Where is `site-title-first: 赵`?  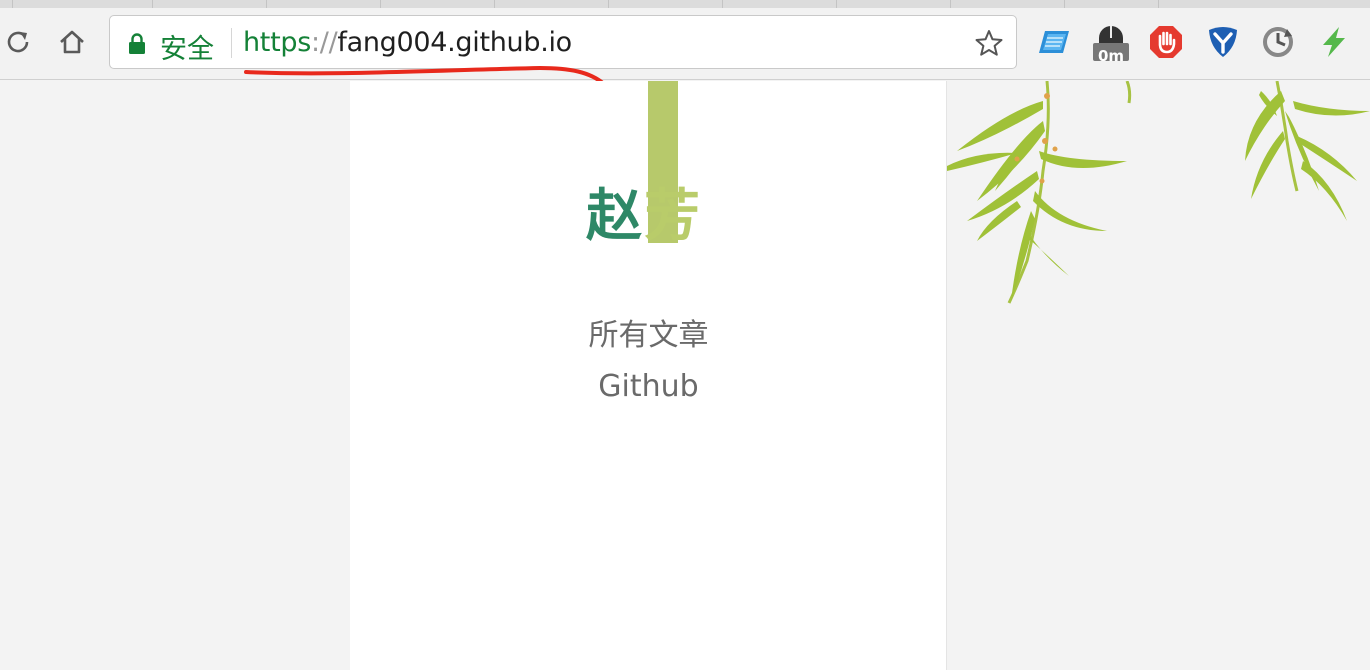 site-title-first: 赵 is located at coordinates (615, 216).